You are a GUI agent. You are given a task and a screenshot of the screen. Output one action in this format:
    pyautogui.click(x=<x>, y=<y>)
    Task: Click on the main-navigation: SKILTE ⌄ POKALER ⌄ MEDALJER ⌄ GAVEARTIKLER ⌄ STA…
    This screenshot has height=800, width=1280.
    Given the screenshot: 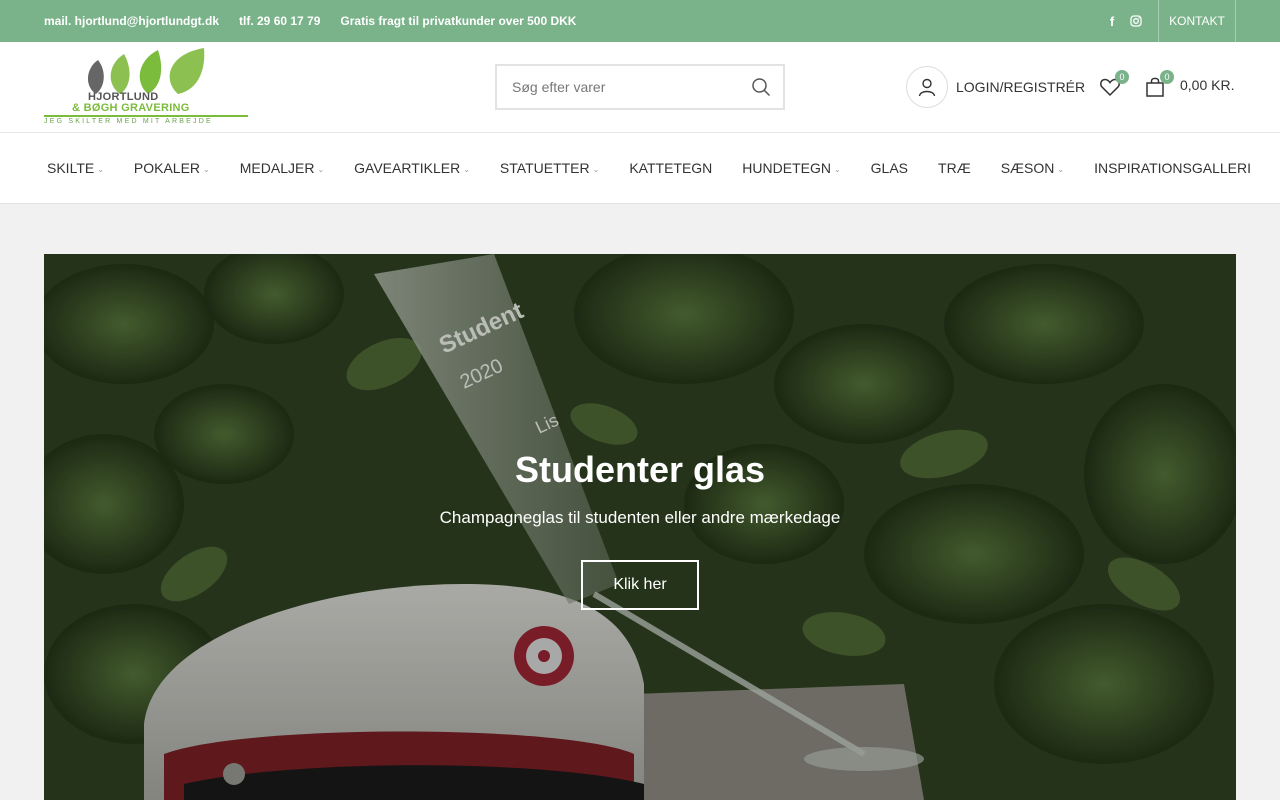 What is the action you would take?
    pyautogui.click(x=640, y=168)
    